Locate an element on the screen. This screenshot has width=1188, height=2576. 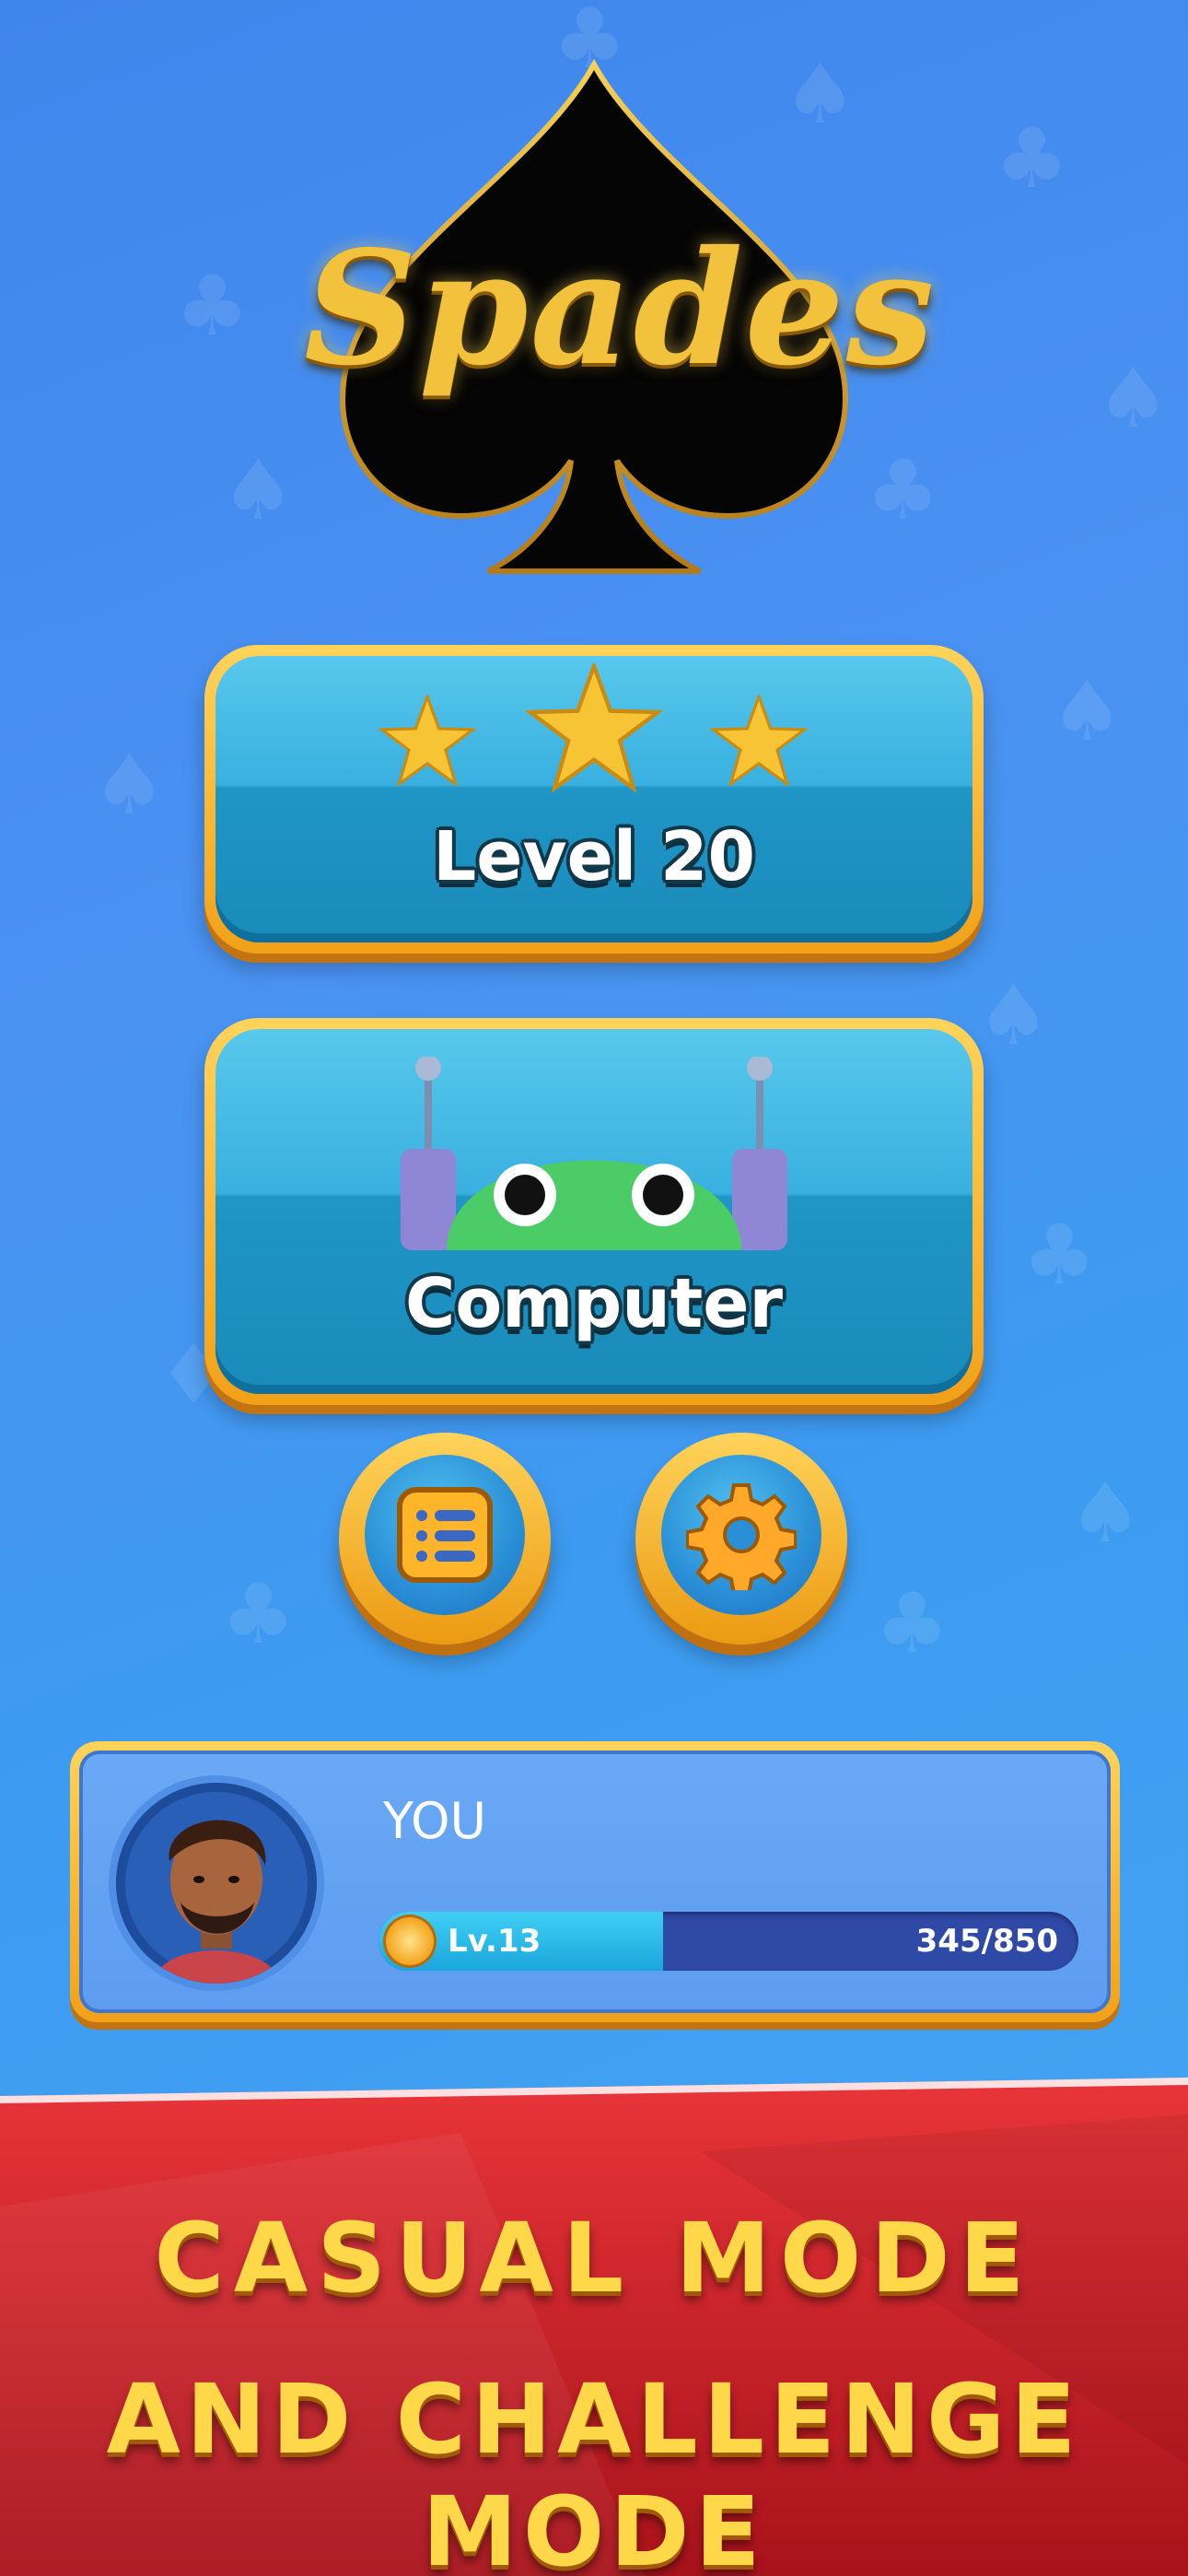
game-logo: Spades is located at coordinates (620, 317).